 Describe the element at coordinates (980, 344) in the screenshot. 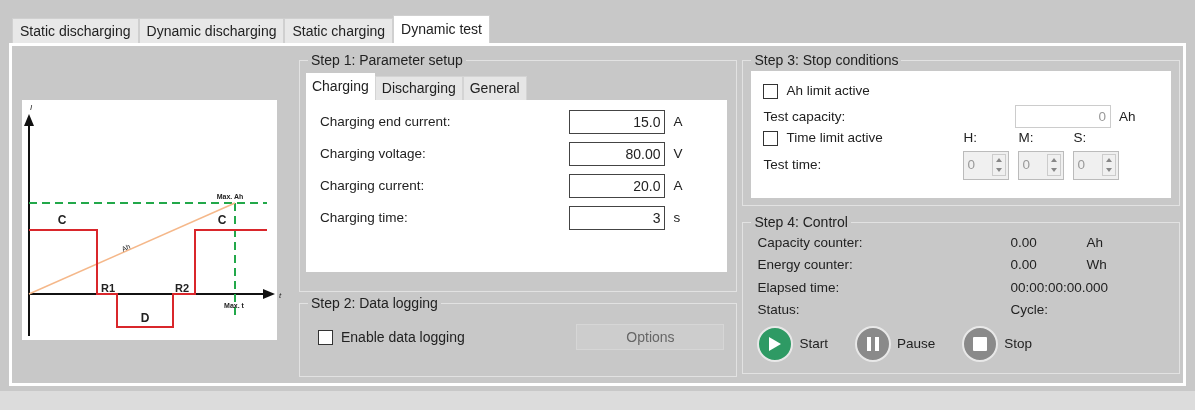

I see `stop-icon` at that location.